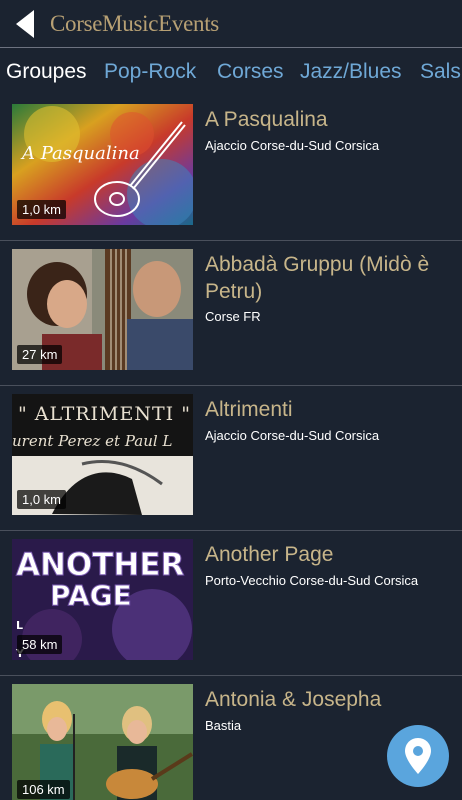 The height and width of the screenshot is (800, 462). Describe the element at coordinates (102, 309) in the screenshot. I see `group-photo: 27 km` at that location.